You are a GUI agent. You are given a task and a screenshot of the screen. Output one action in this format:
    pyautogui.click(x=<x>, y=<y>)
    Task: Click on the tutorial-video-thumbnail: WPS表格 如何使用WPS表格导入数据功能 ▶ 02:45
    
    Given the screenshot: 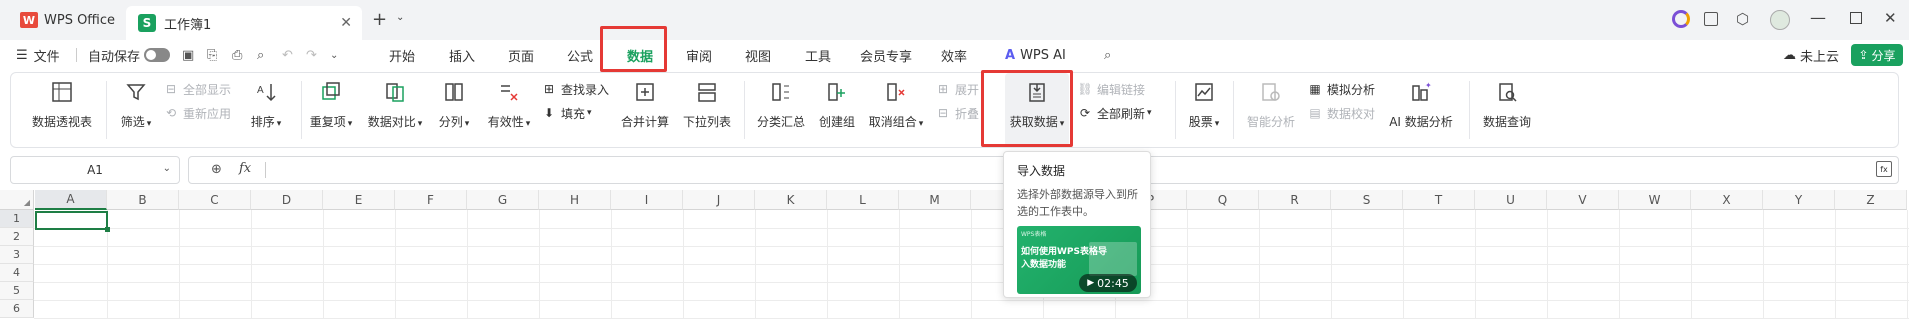 What is the action you would take?
    pyautogui.click(x=1079, y=260)
    